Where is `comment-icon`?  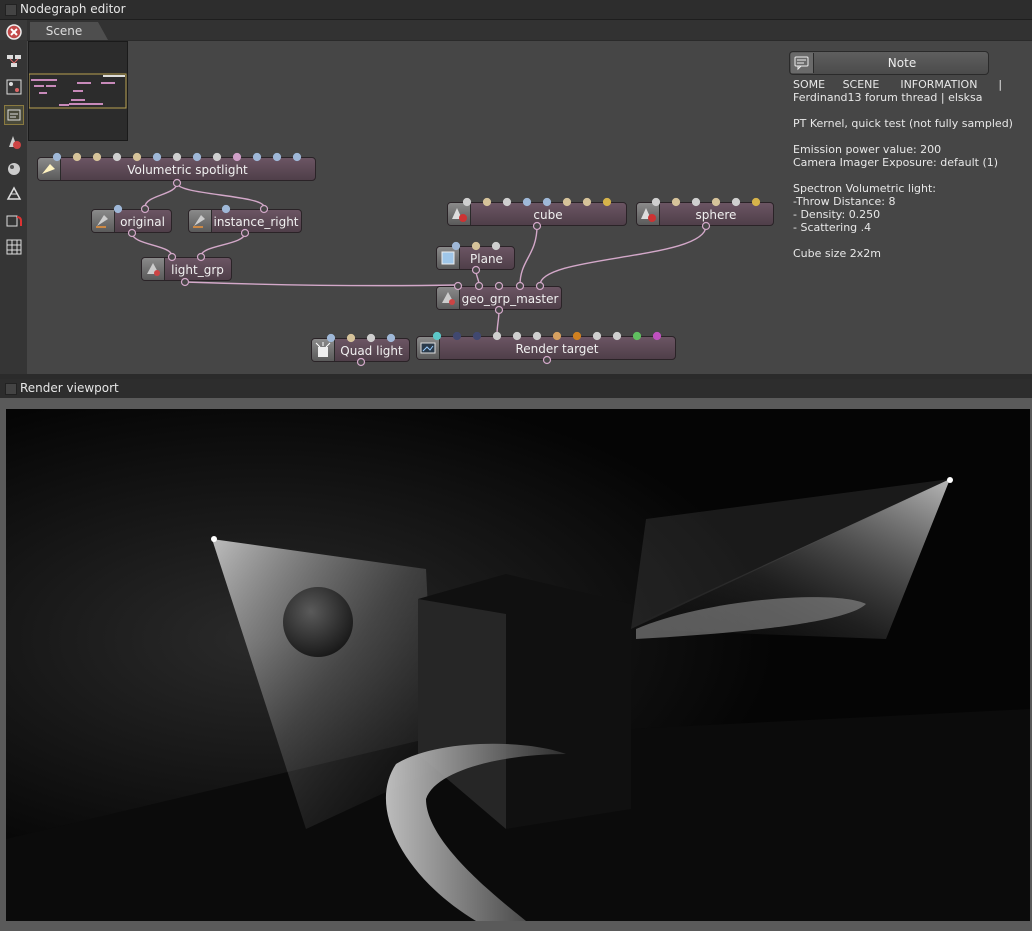 comment-icon is located at coordinates (802, 63).